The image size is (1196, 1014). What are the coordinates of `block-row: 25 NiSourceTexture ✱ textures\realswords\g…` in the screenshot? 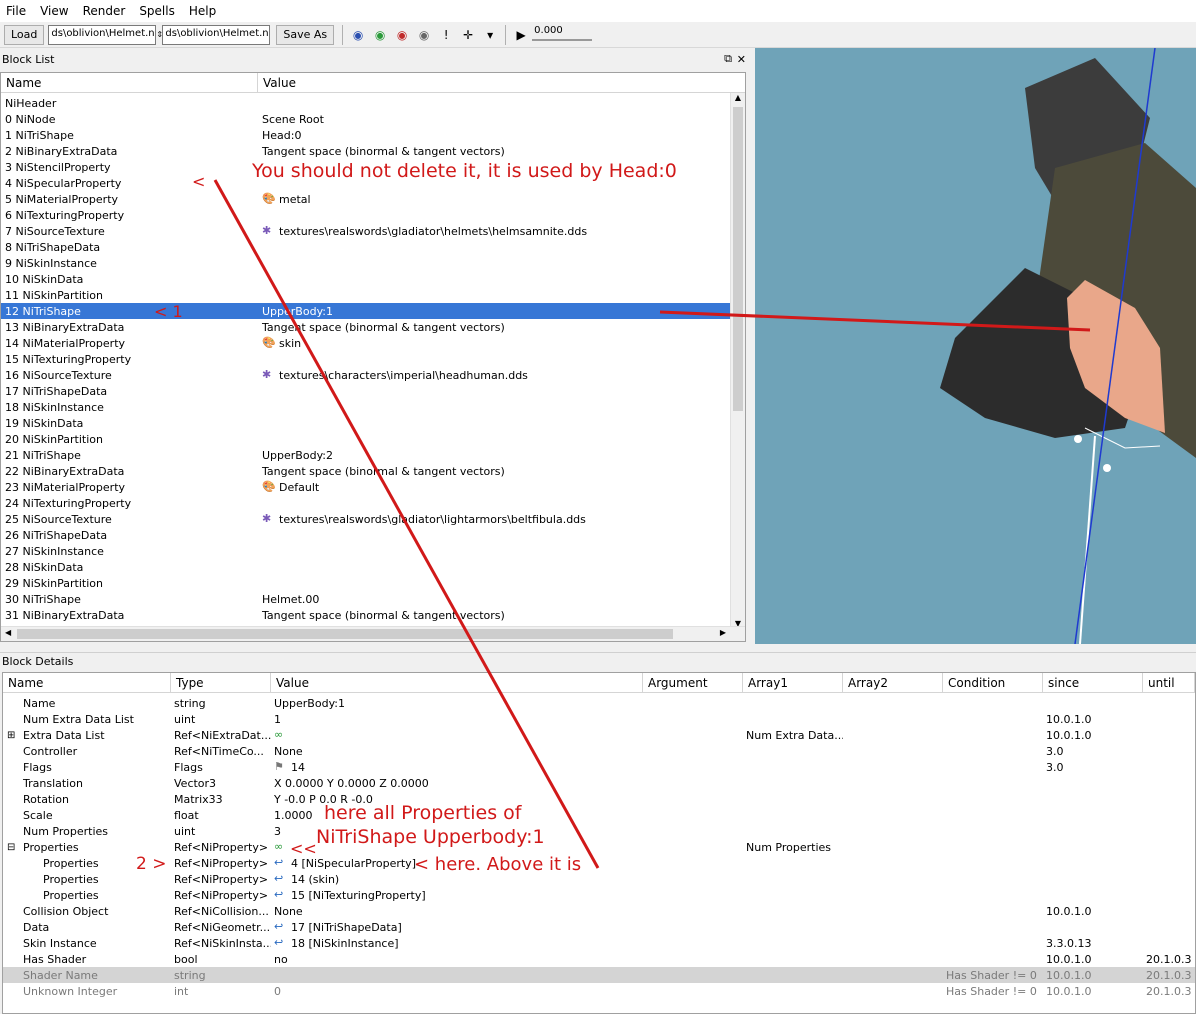 It's located at (373, 519).